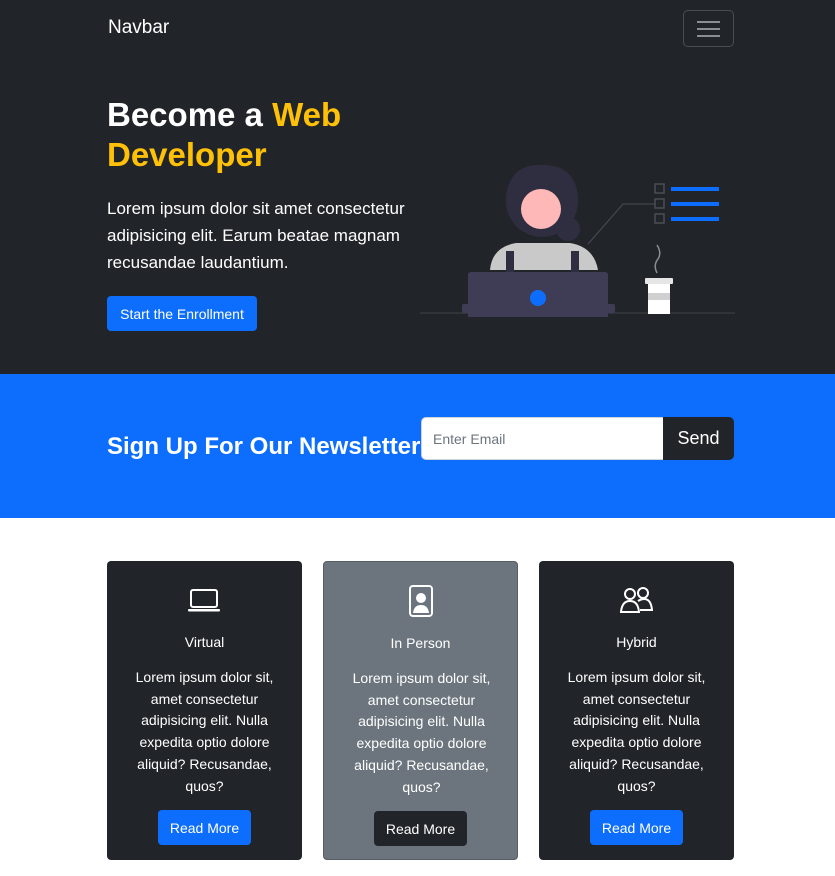  Describe the element at coordinates (204, 642) in the screenshot. I see `card-title: Virtual` at that location.